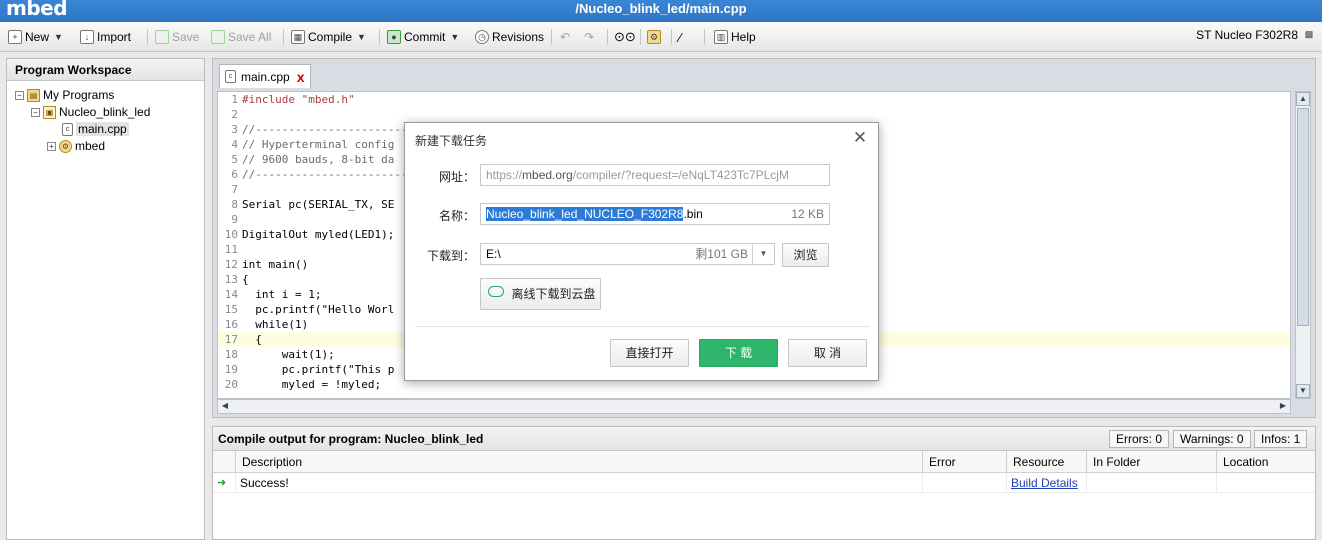 This screenshot has height=540, width=1322. I want to click on code-text: {, so click(245, 279).